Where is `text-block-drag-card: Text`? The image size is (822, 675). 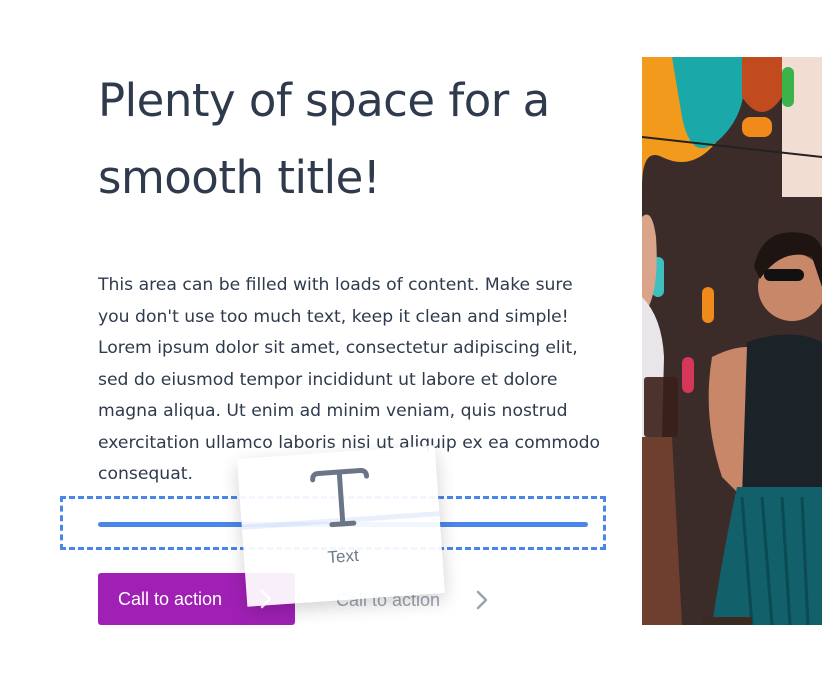
text-block-drag-card: Text is located at coordinates (341, 526).